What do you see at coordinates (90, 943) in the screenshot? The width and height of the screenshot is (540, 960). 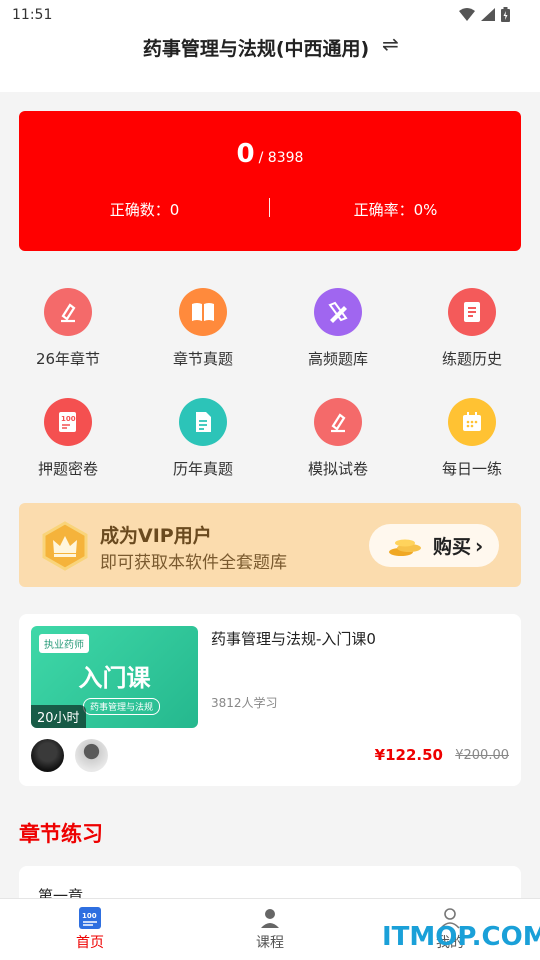 I see `tab-home-label: 首页` at bounding box center [90, 943].